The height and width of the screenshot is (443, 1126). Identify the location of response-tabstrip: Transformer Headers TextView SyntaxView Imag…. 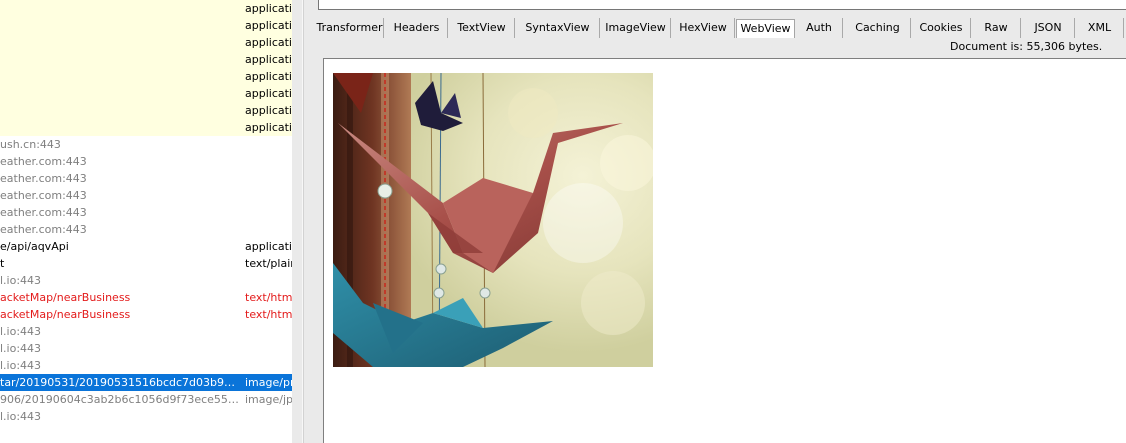
(721, 28).